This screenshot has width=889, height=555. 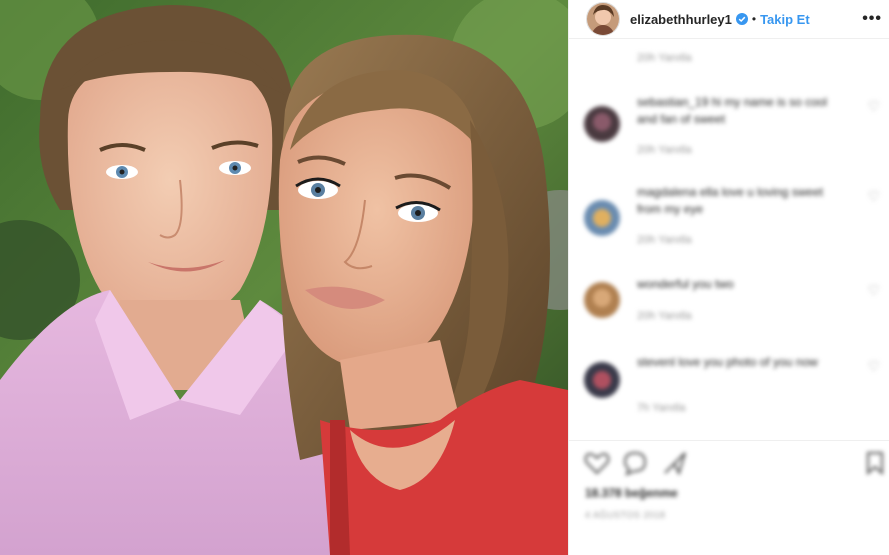 What do you see at coordinates (603, 19) in the screenshot?
I see `profile-avatar` at bounding box center [603, 19].